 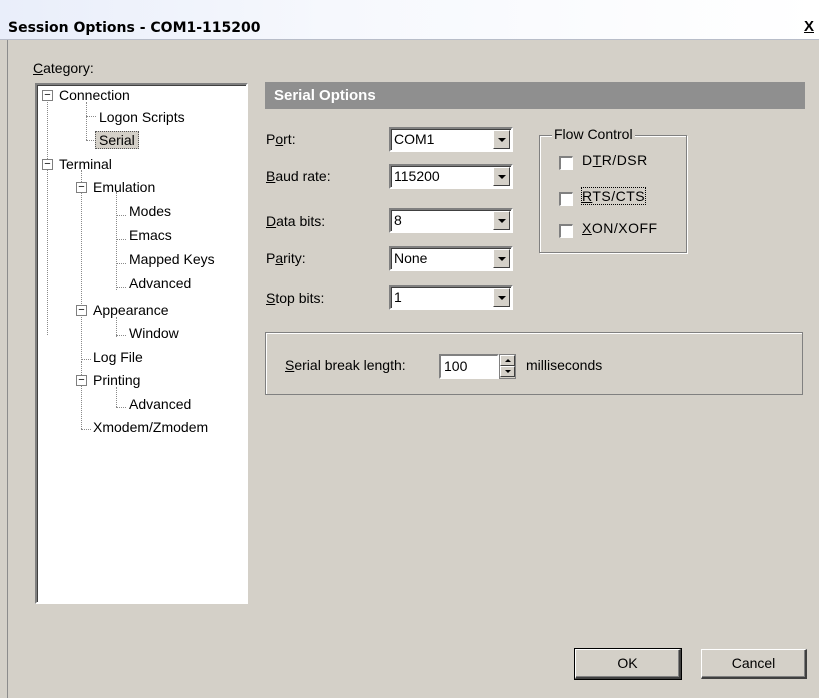 I want to click on xon-xoff-label: XON/XOFF, so click(x=620, y=228).